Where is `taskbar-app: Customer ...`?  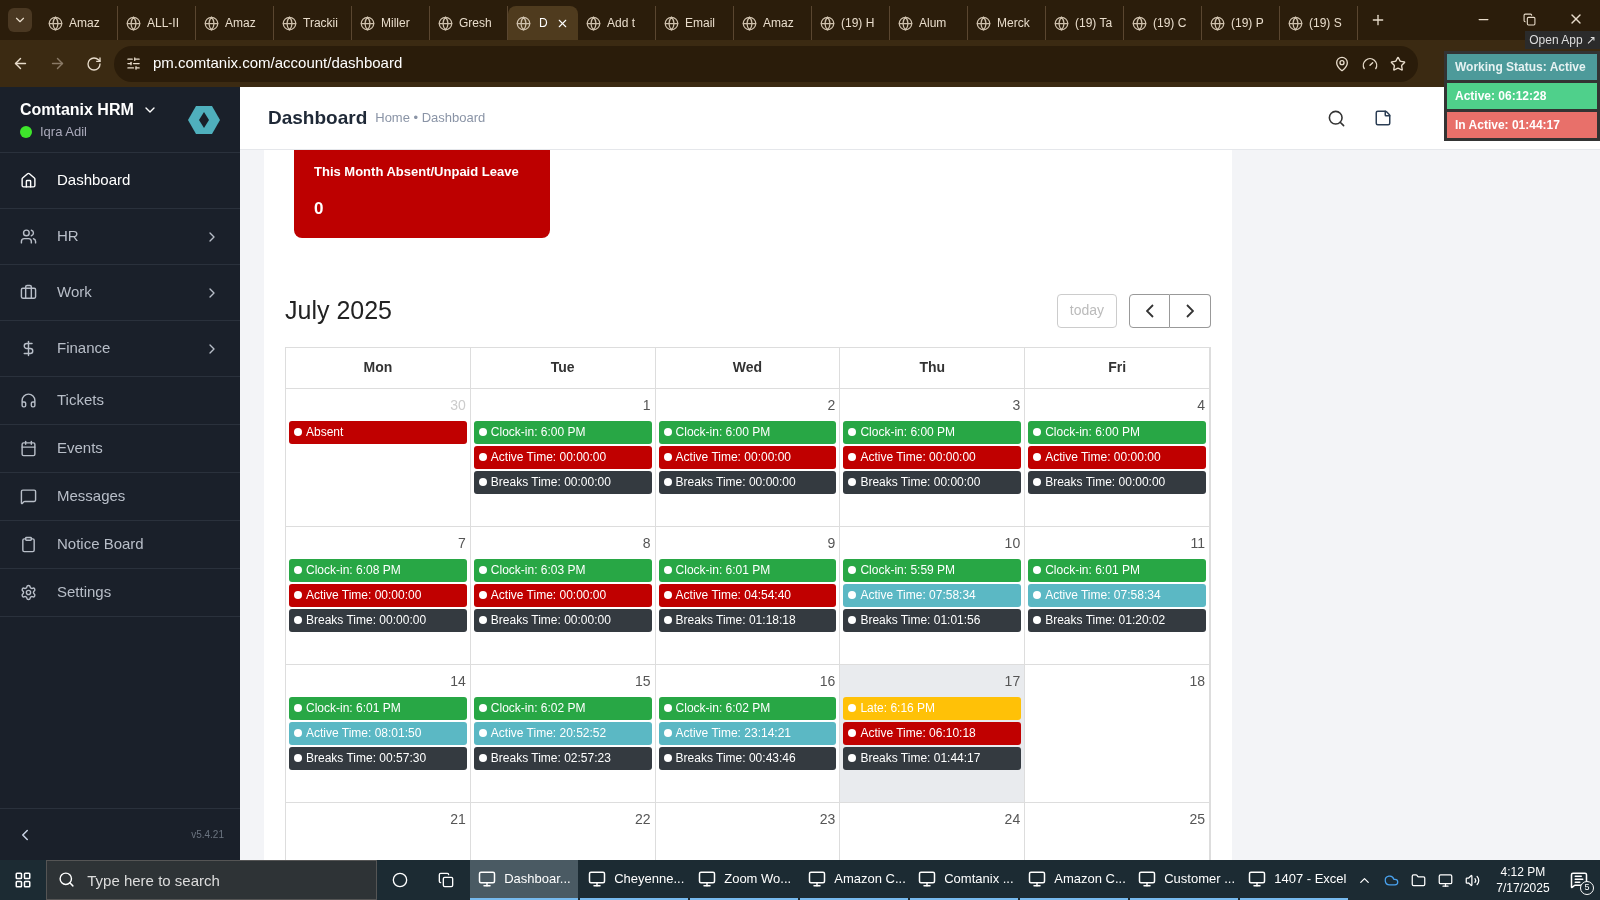 taskbar-app: Customer ... is located at coordinates (1184, 880).